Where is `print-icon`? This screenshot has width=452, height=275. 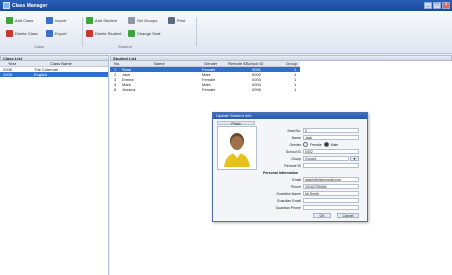
print-icon is located at coordinates (171, 20).